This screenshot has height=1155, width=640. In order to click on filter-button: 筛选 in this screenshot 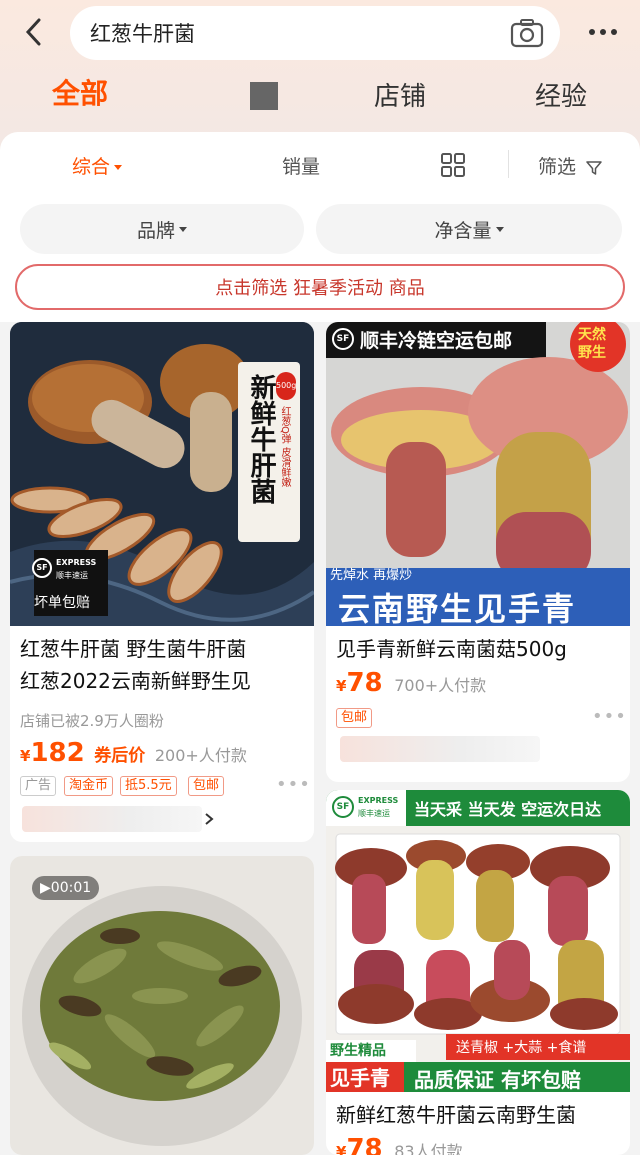, I will do `click(570, 165)`.